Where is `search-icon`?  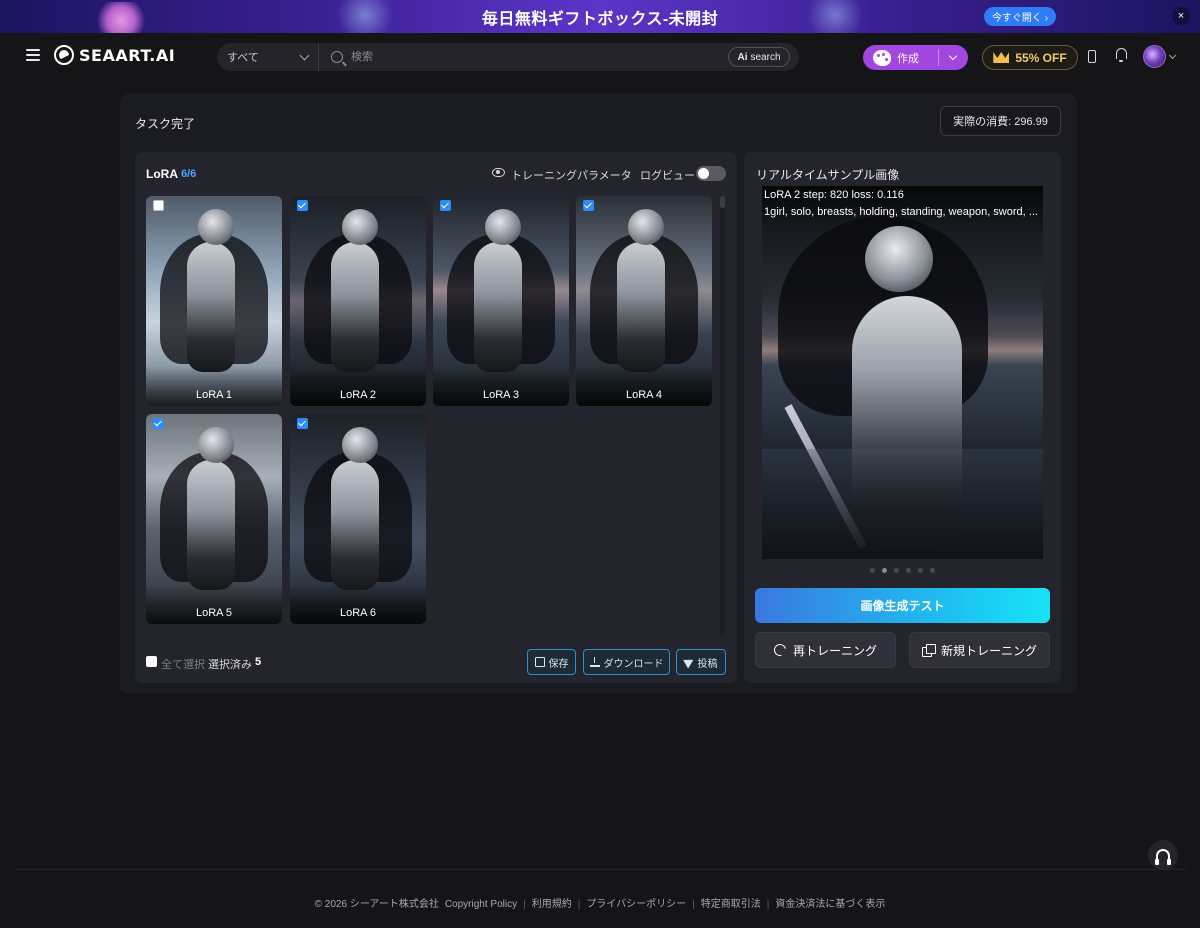 search-icon is located at coordinates (337, 57).